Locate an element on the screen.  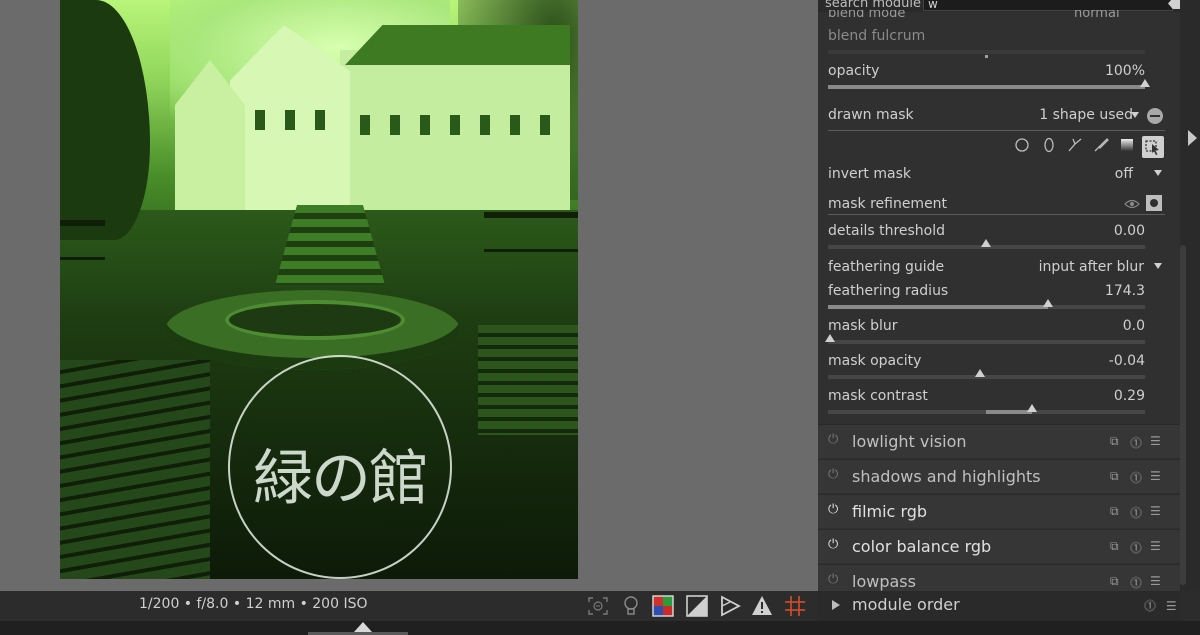
gamut-check-icon is located at coordinates (730, 606).